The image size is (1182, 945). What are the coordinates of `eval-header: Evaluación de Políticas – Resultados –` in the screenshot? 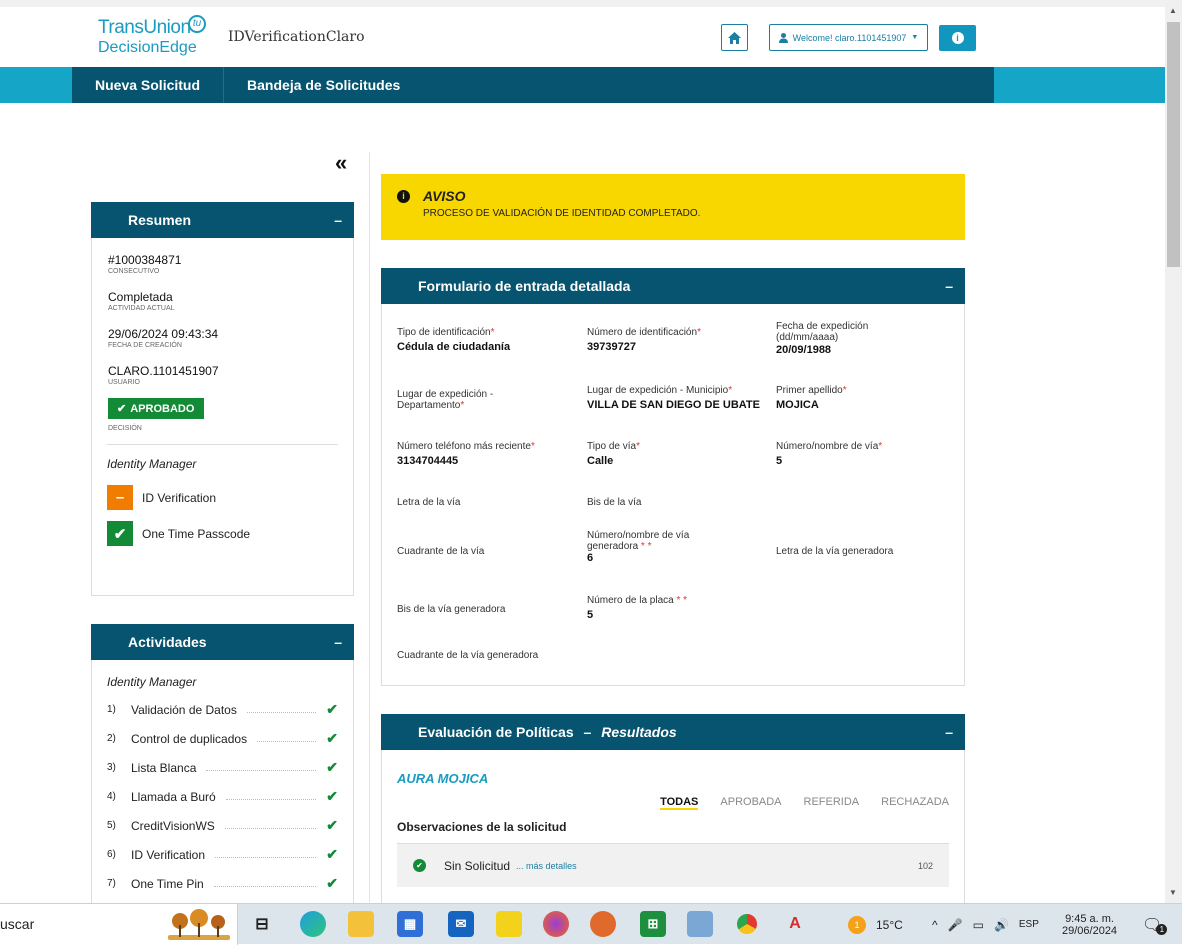 It's located at (673, 732).